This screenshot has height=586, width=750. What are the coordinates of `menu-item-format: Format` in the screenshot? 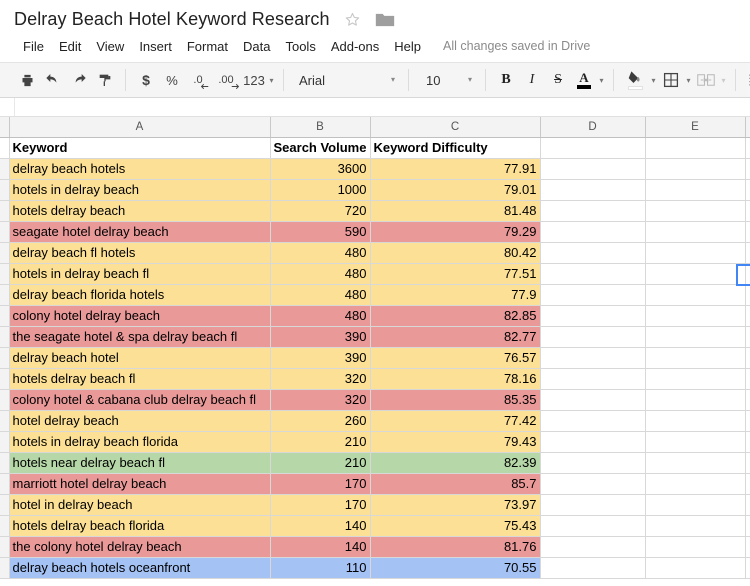 It's located at (207, 46).